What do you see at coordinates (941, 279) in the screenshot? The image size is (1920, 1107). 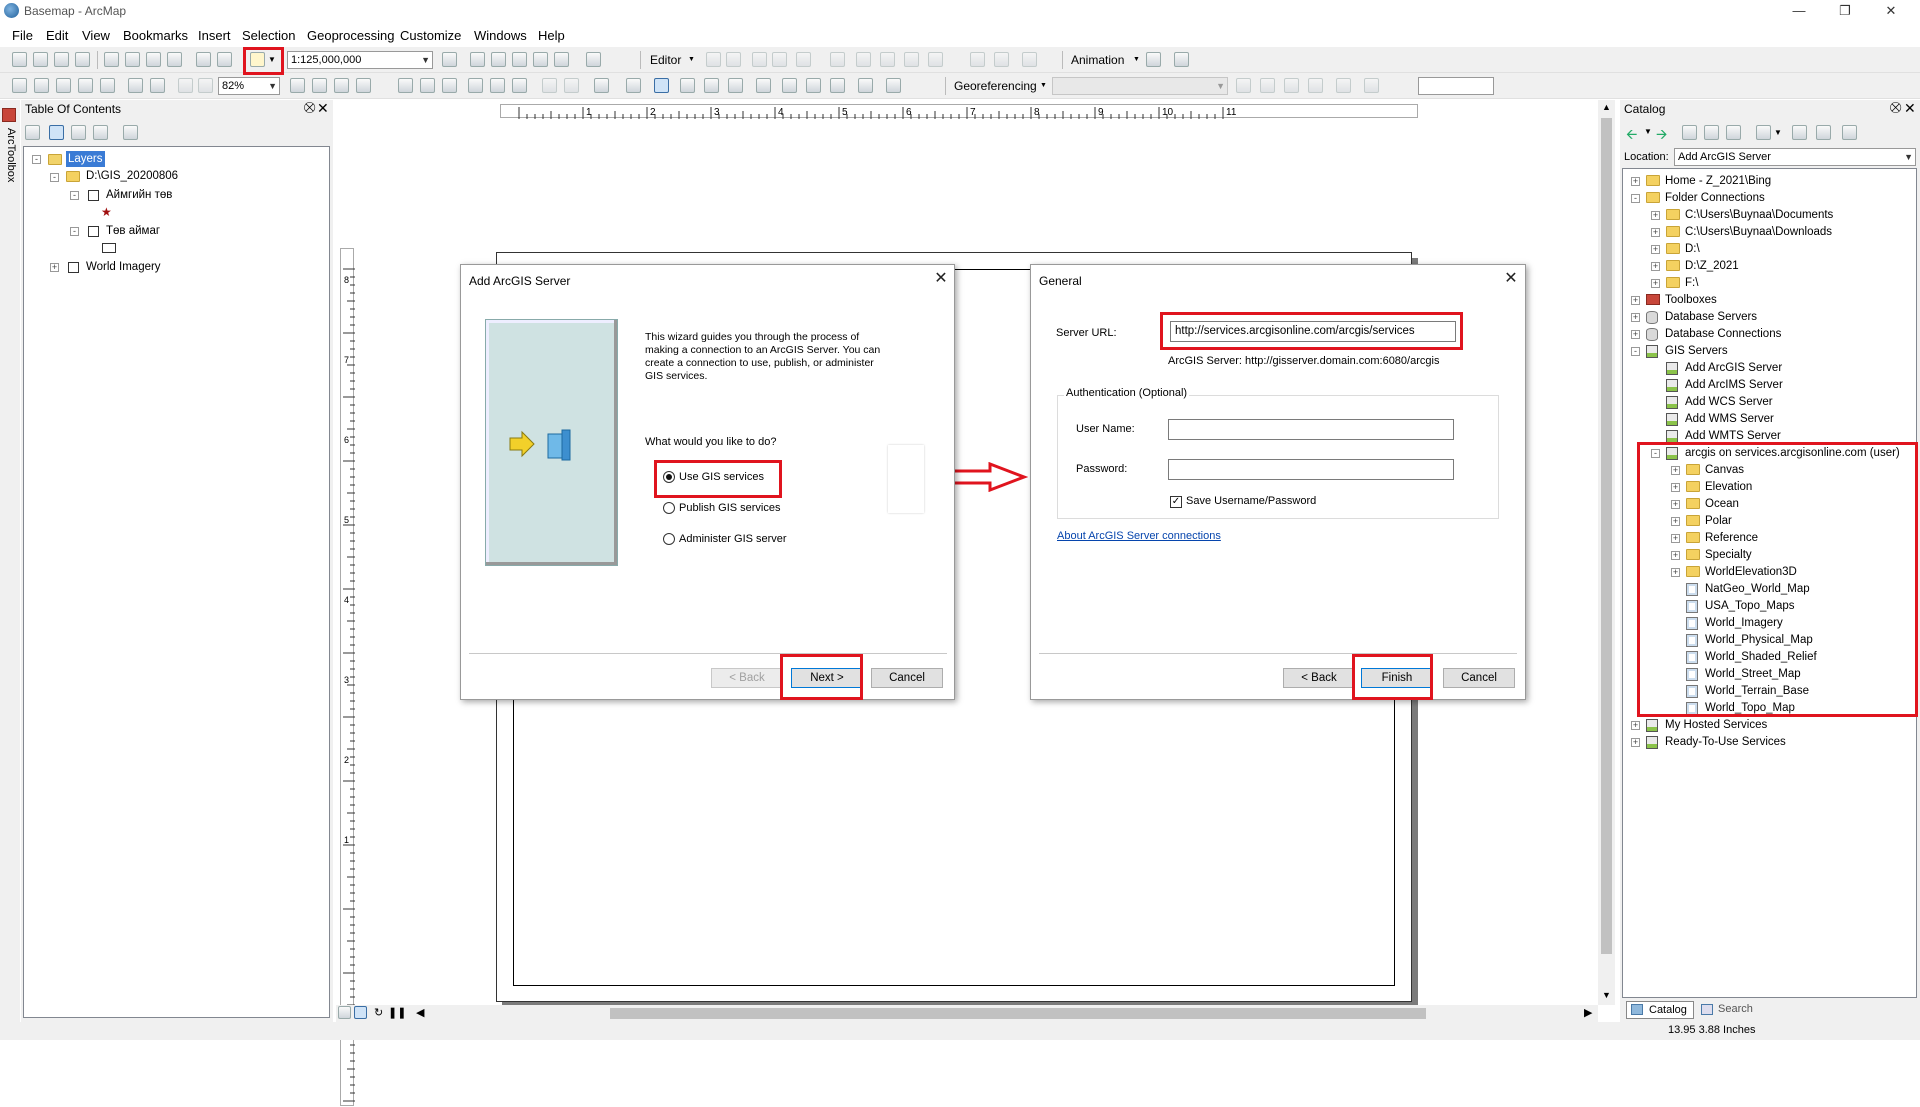 I see `dialog1-close-icon: ✕` at bounding box center [941, 279].